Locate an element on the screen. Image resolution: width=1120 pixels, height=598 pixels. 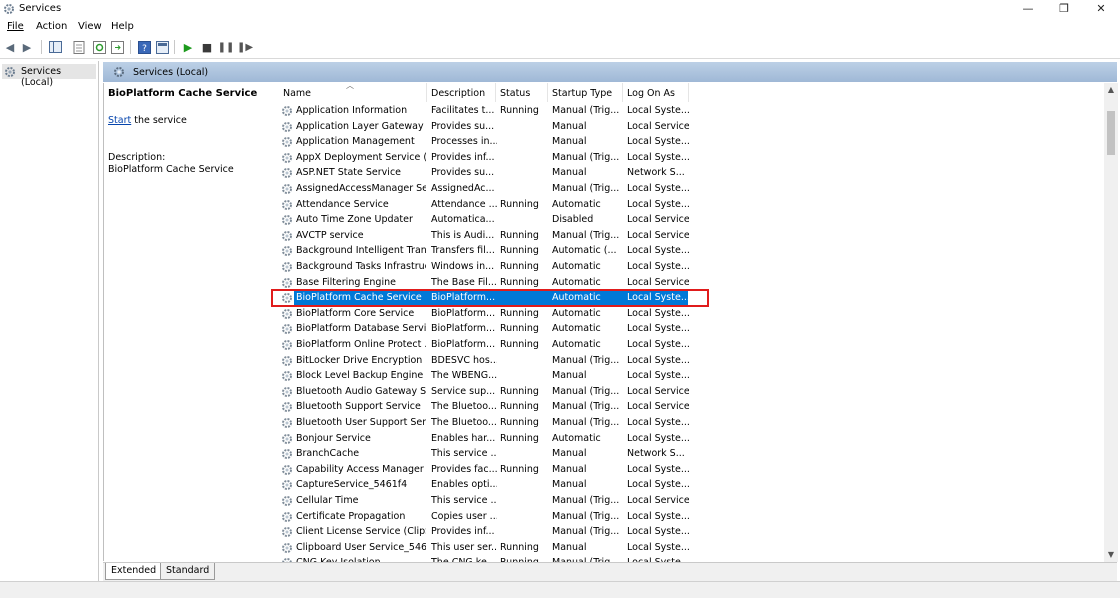
stop-service-icon: ■ is located at coordinates (207, 47).